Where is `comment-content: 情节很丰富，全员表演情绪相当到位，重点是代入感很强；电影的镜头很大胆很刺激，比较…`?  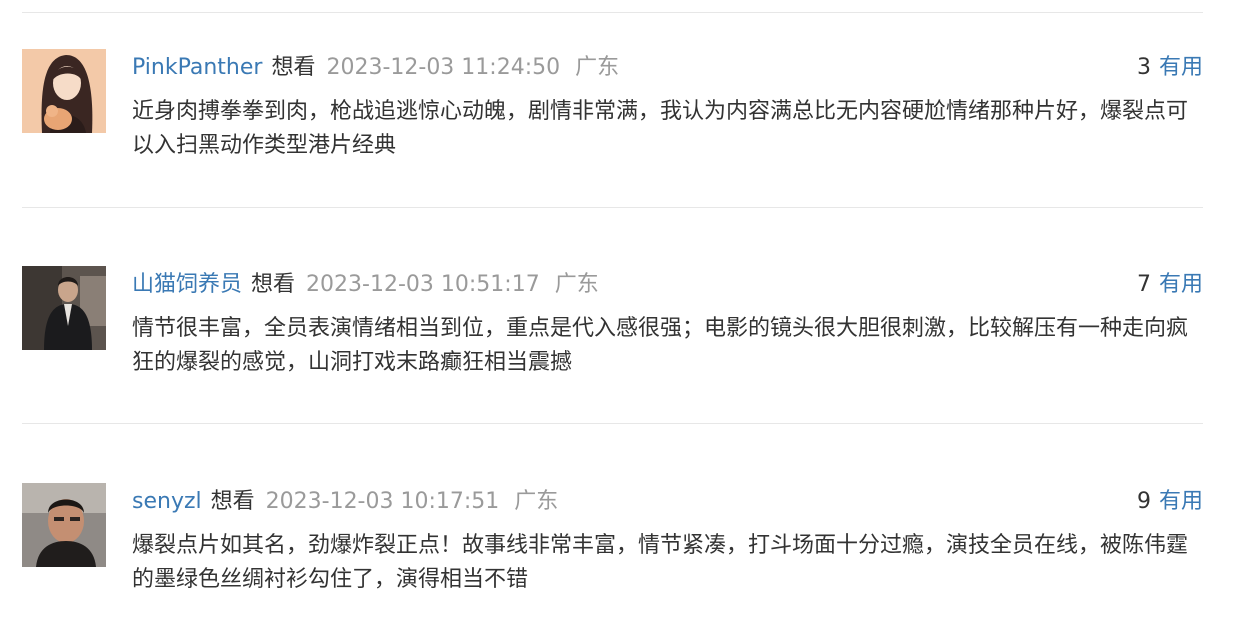
comment-content: 情节很丰富，全员表演情绪相当到位，重点是代入感很强；电影的镜头很大胆很刺激，比较… is located at coordinates (660, 345).